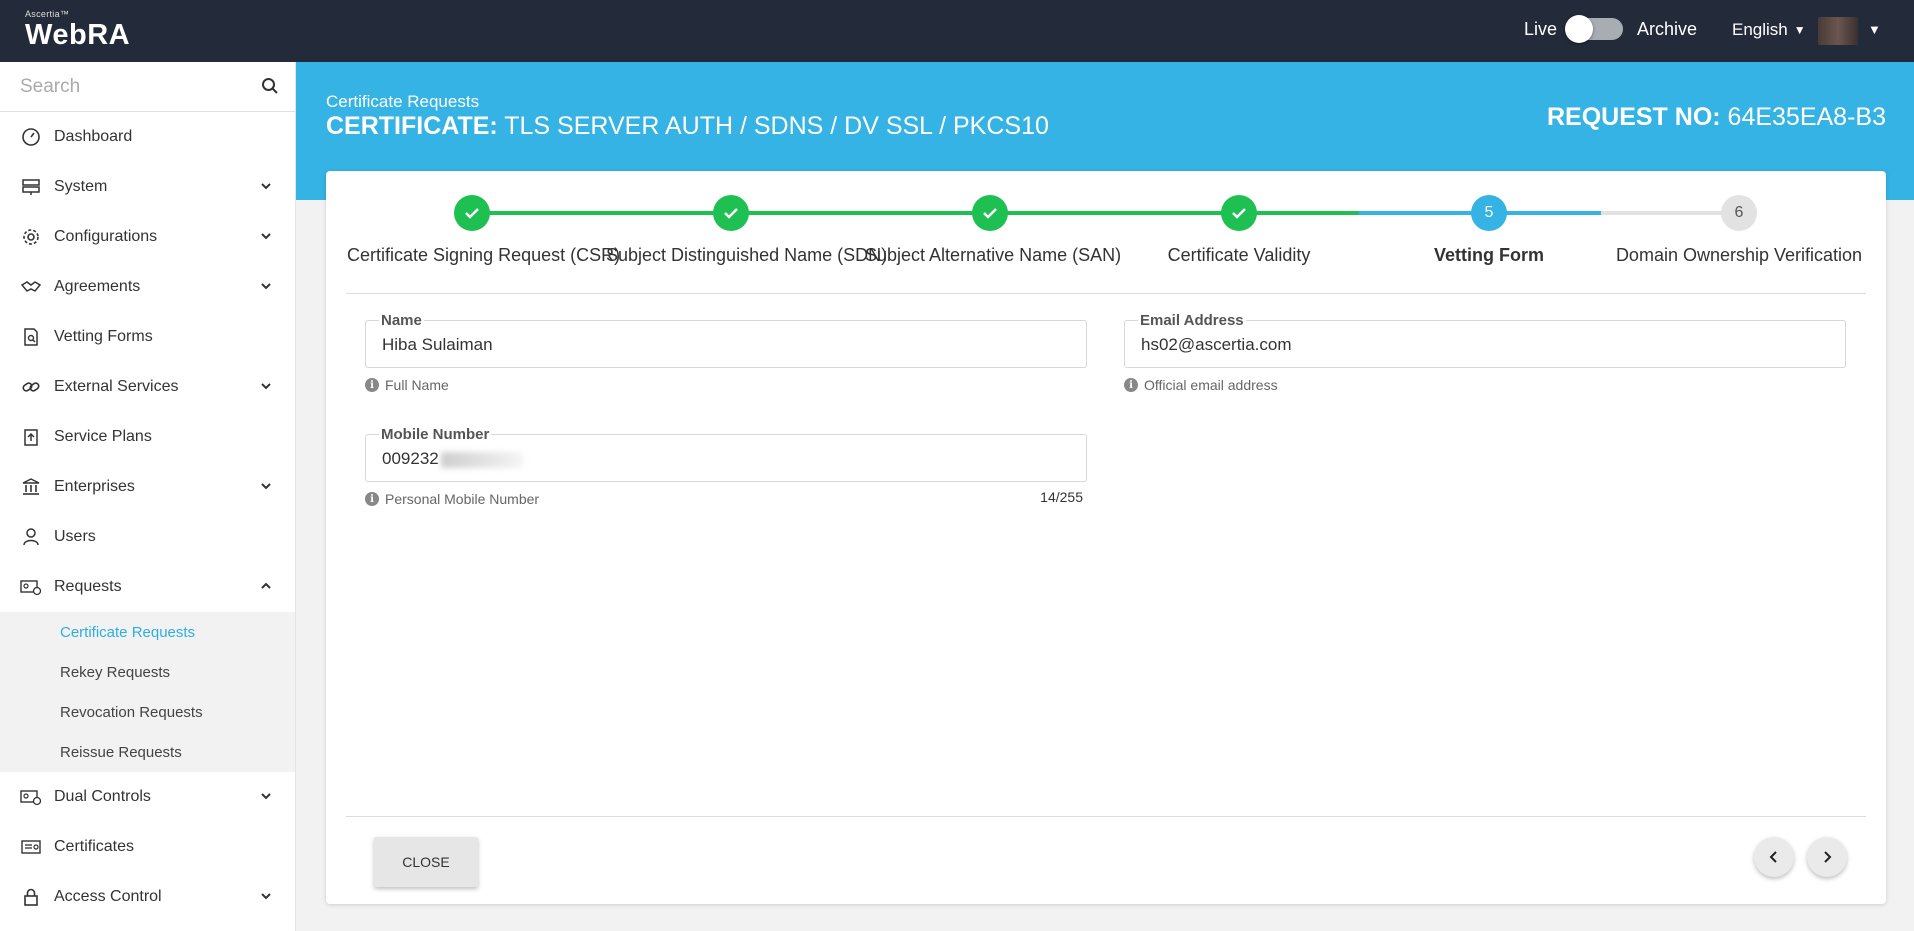 Image resolution: width=1914 pixels, height=931 pixels. Describe the element at coordinates (1485, 340) in the screenshot. I see `email-input: Email Address hs02@ascertia.com` at that location.